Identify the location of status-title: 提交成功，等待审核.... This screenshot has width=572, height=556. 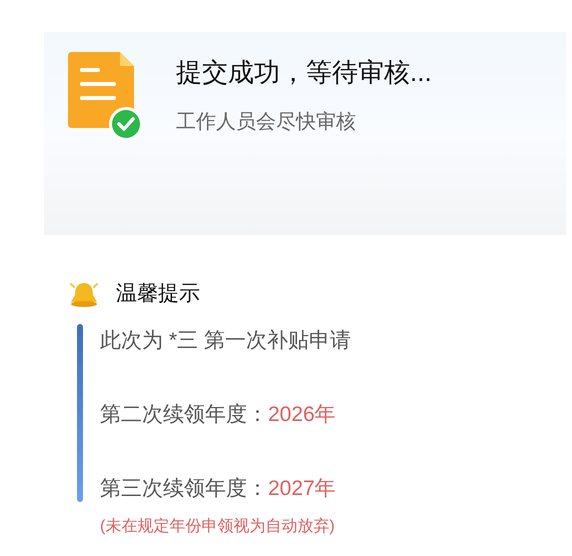
(304, 72).